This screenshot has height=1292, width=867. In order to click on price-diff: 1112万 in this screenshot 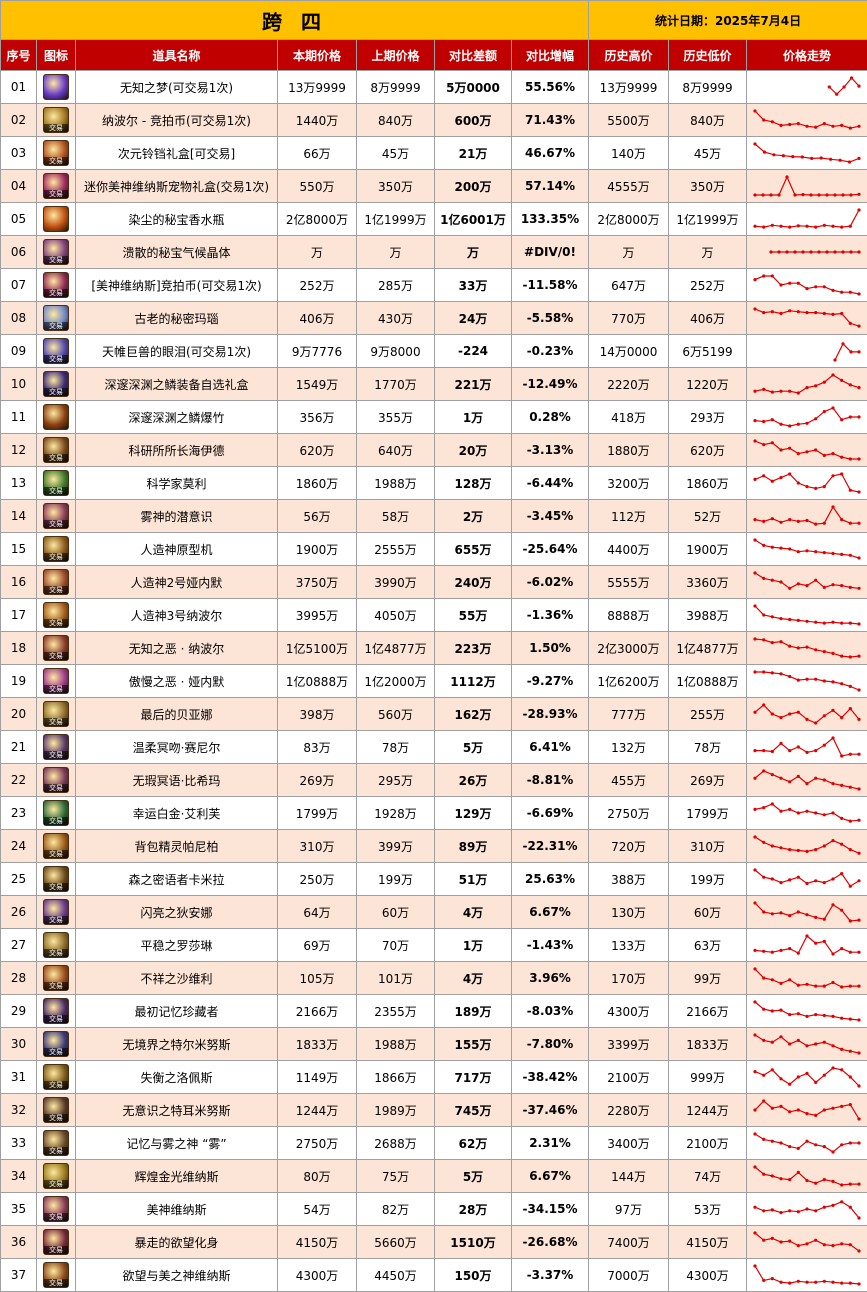, I will do `click(473, 681)`.